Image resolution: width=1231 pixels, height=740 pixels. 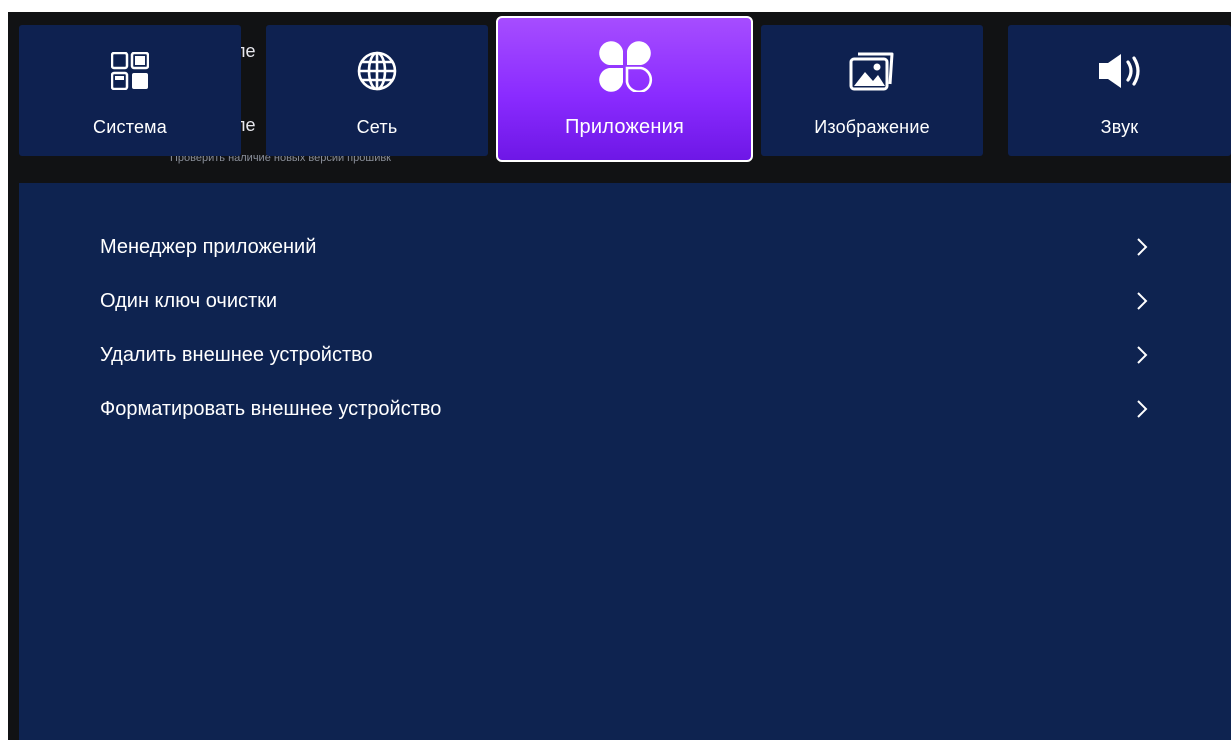 I want to click on speaker-icon, so click(x=1120, y=71).